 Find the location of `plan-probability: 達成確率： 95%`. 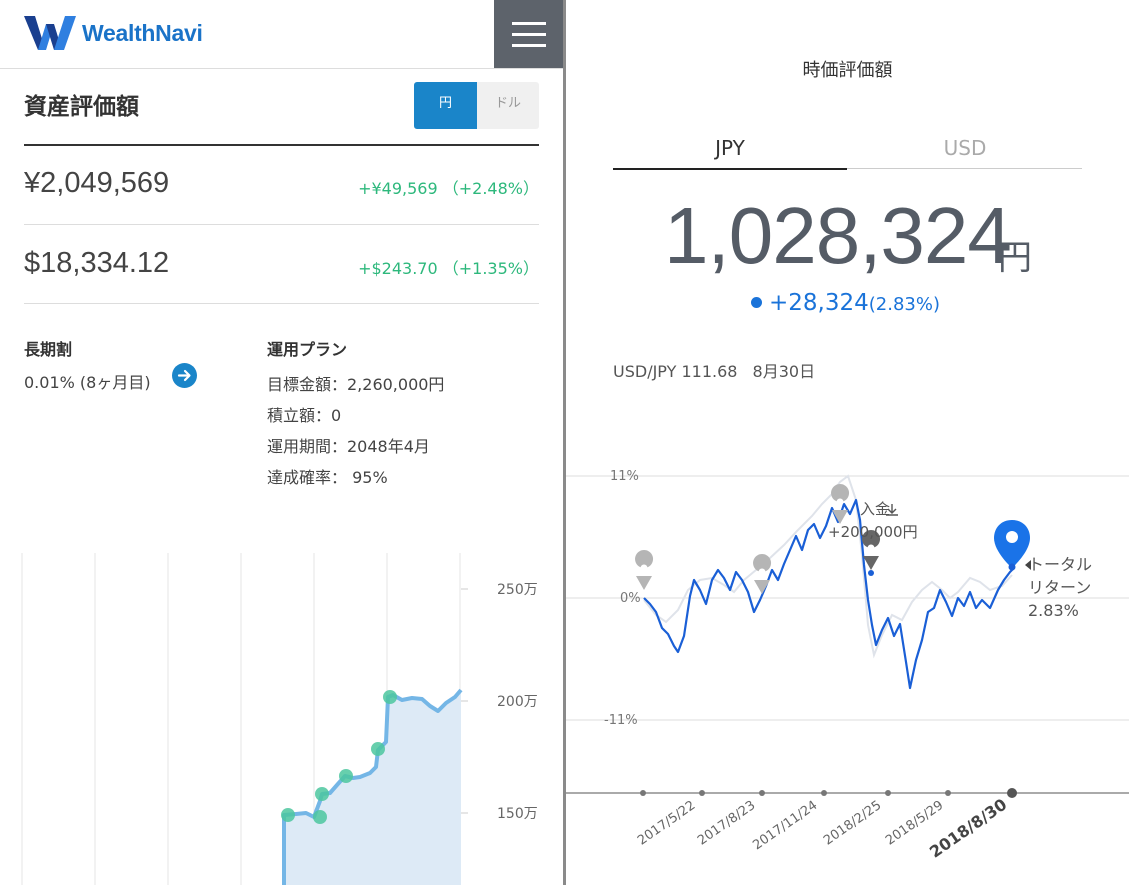

plan-probability: 達成確率： 95% is located at coordinates (327, 477).